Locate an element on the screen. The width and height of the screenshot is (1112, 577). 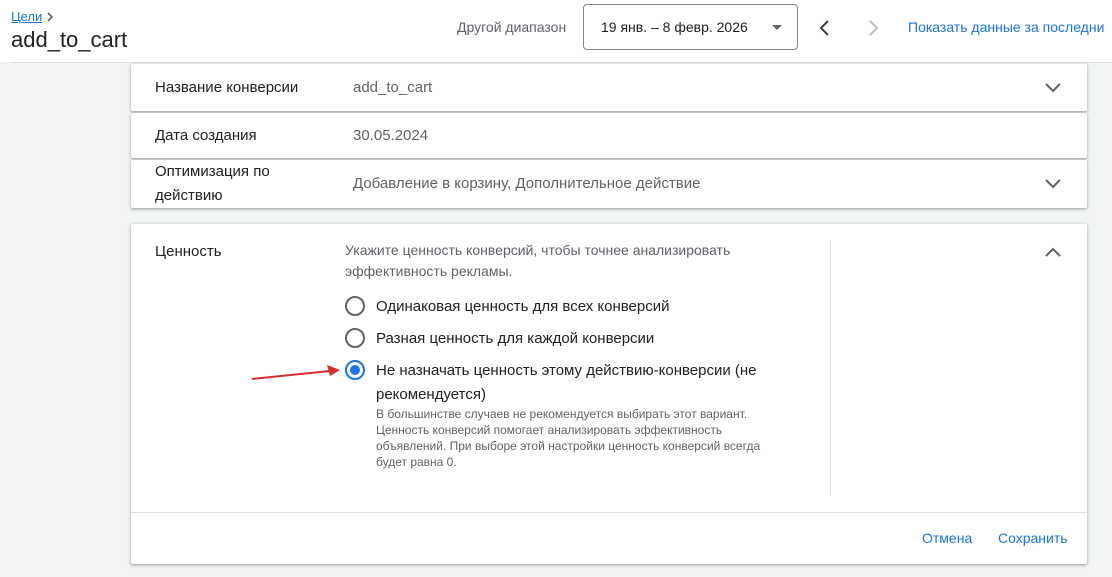
action-optimization-label-line2: действию is located at coordinates (189, 195).